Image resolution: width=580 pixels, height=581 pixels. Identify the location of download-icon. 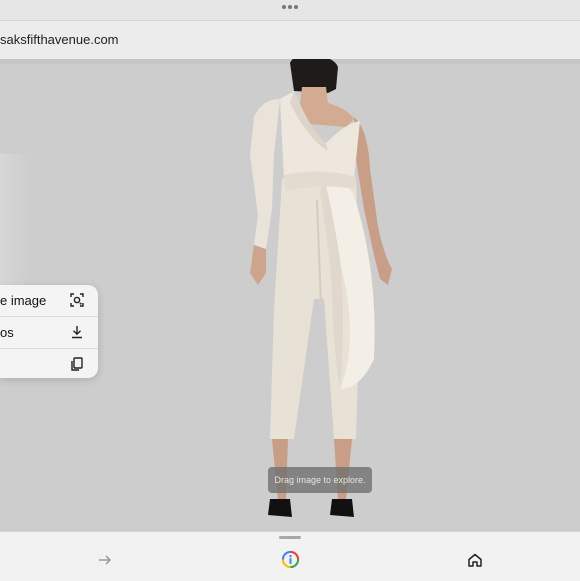
(77, 332).